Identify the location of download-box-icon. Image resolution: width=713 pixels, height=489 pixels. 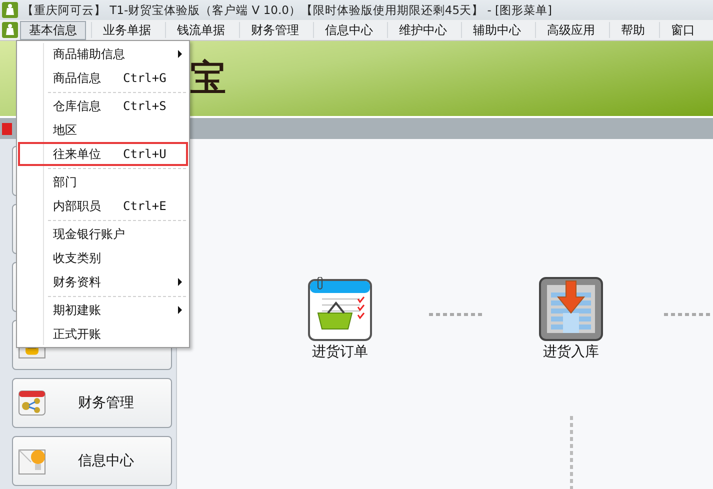
(571, 309).